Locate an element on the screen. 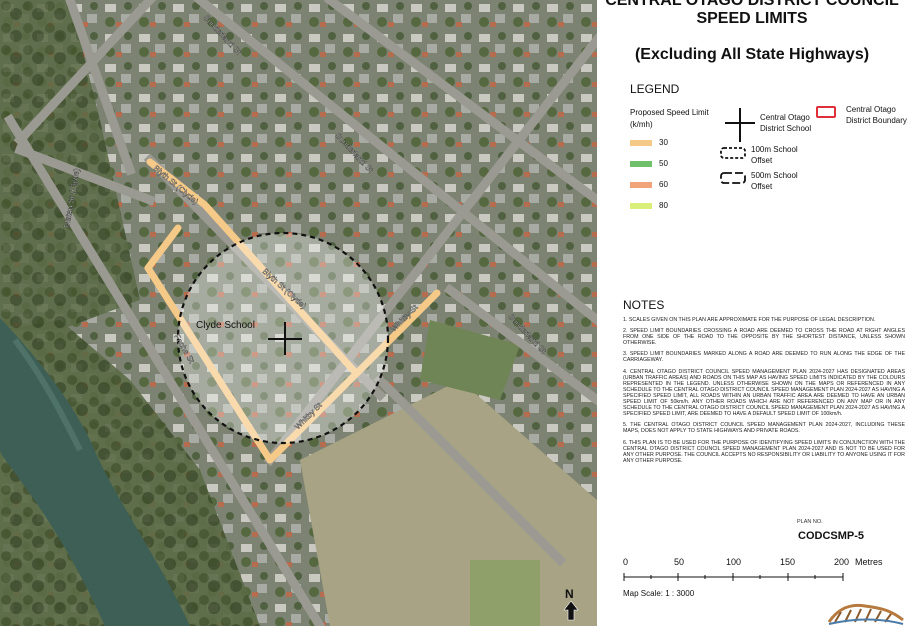 This screenshot has width=907, height=626. speed-heading-2: (k/mh) is located at coordinates (641, 124).